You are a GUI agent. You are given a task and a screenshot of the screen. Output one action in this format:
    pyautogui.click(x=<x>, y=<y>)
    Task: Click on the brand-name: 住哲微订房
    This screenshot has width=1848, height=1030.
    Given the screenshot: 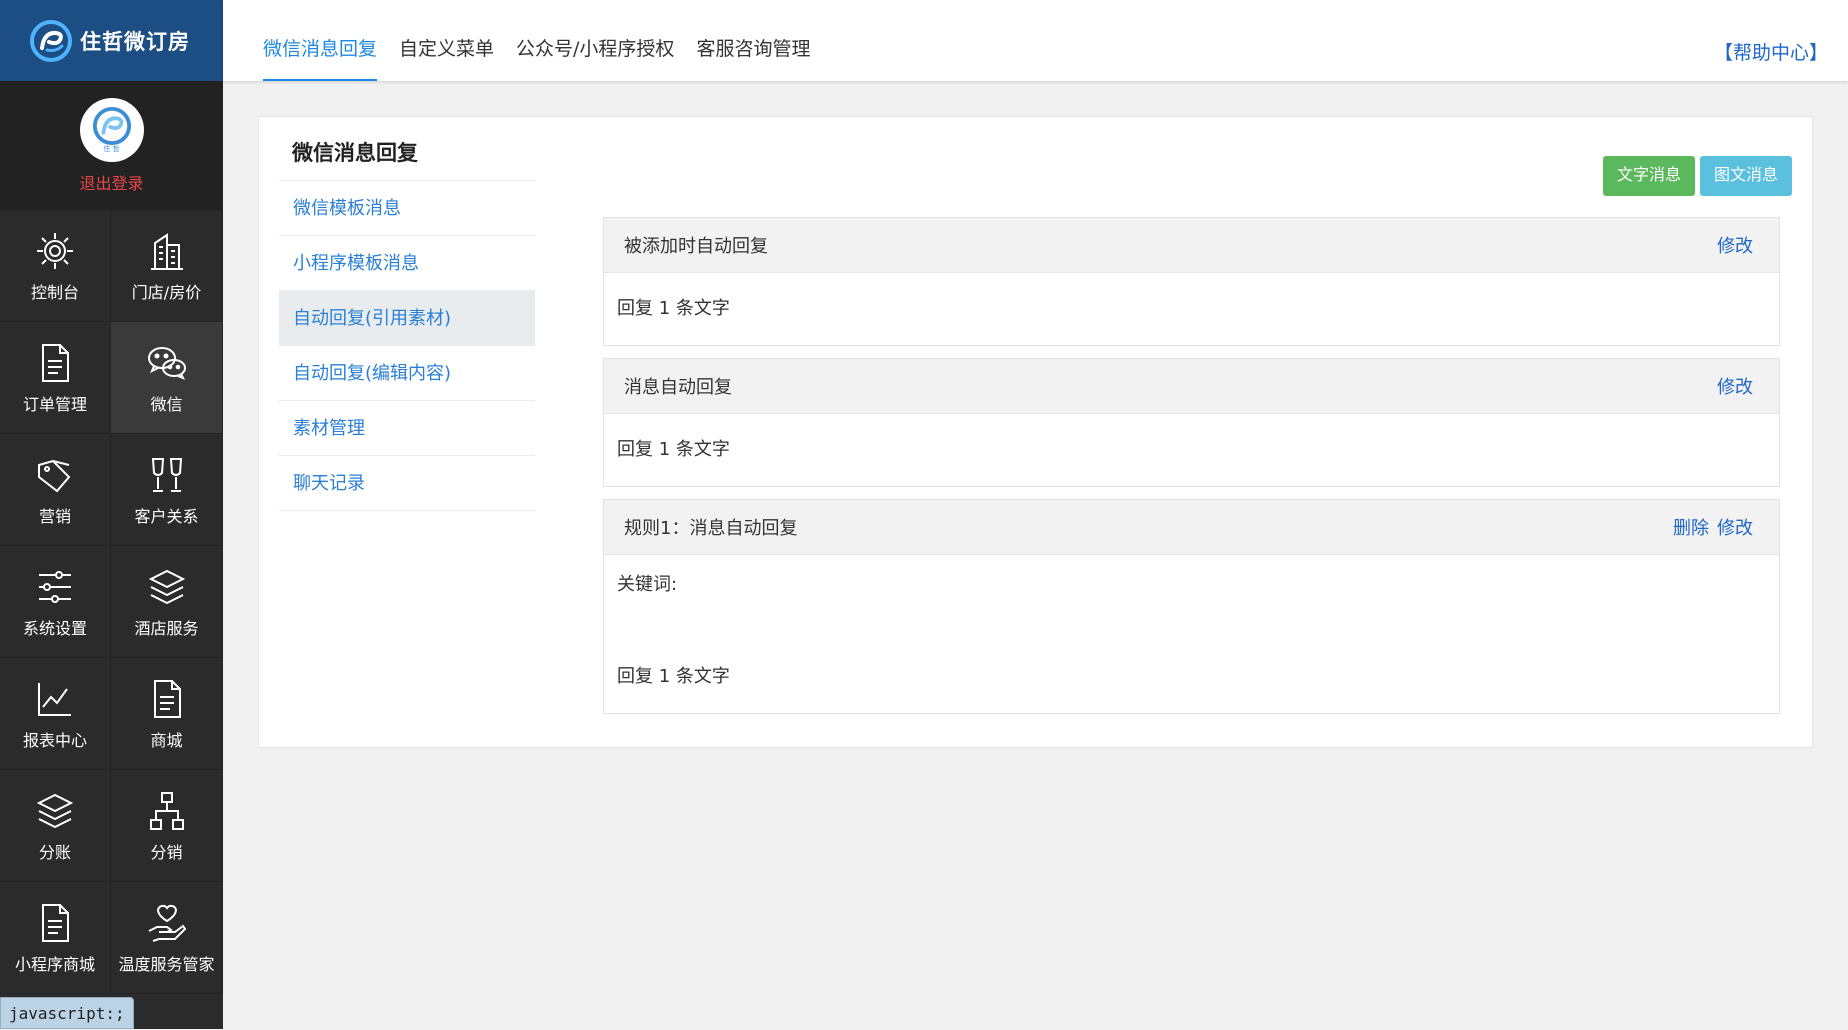 What is the action you would take?
    pyautogui.click(x=135, y=41)
    